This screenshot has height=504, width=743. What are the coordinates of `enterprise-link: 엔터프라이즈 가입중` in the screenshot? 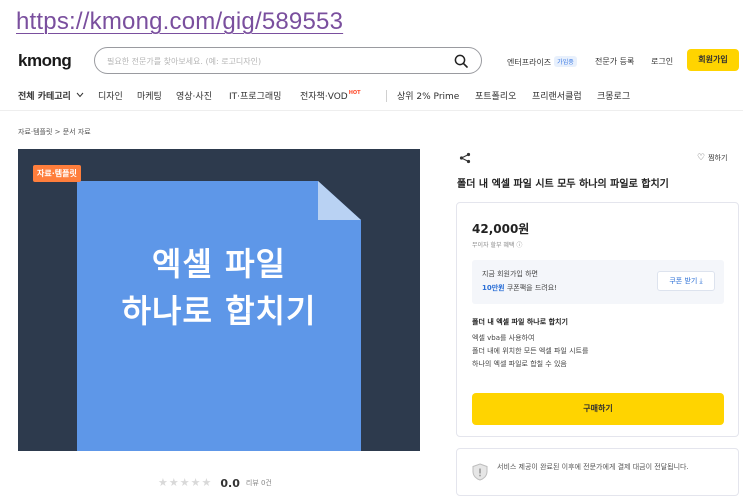 It's located at (542, 62).